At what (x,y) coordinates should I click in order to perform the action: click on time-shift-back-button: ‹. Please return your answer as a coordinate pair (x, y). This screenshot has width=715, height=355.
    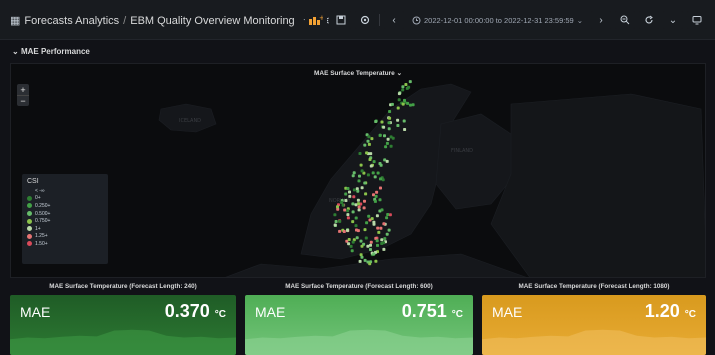
    Looking at the image, I should click on (393, 20).